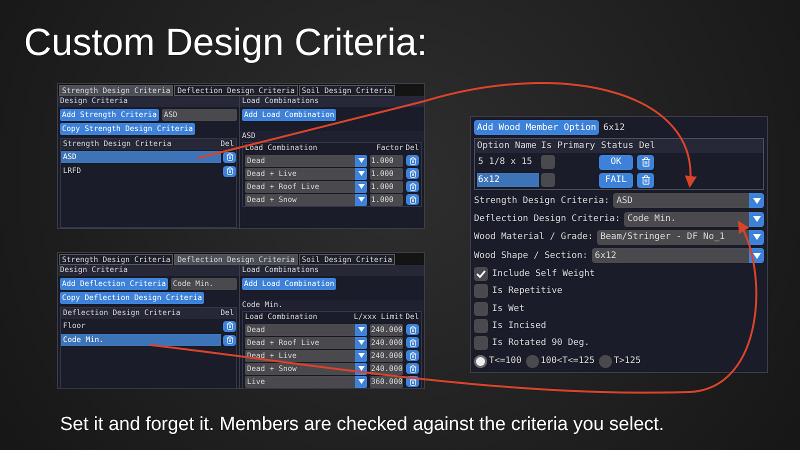 The width and height of the screenshot is (800, 450). Describe the element at coordinates (508, 180) in the screenshot. I see `option-name-cell: 6x12` at that location.